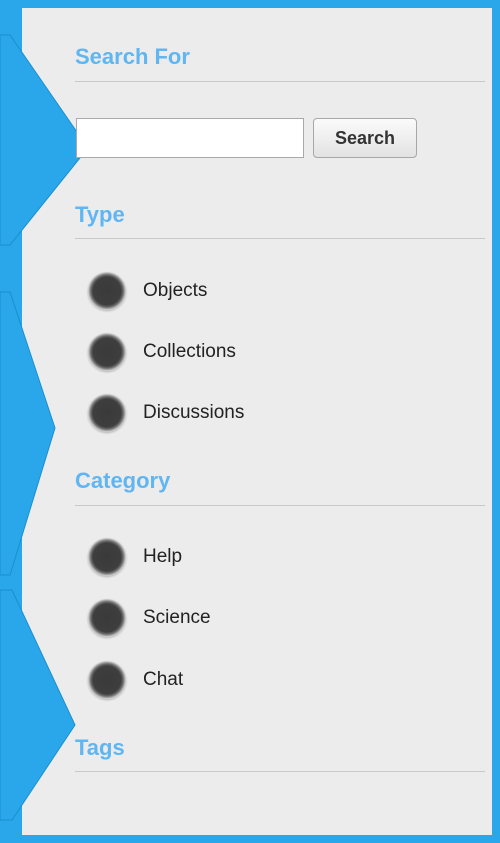 This screenshot has height=843, width=500. Describe the element at coordinates (280, 81) in the screenshot. I see `search-for-divider` at that location.